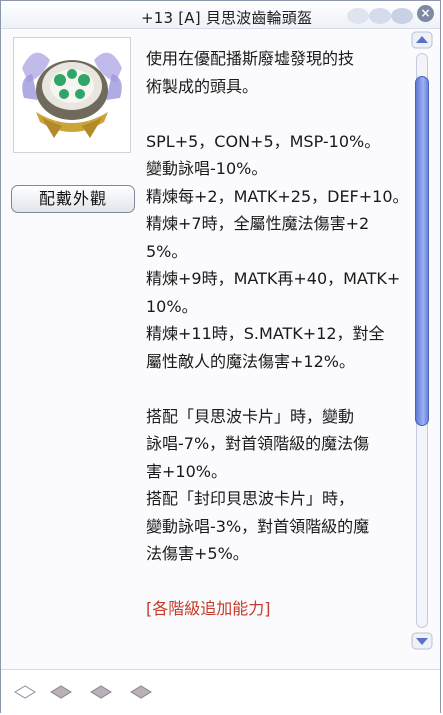  I want to click on description-line: 精煉+9時，MATK再+40，MATK+, so click(273, 278).